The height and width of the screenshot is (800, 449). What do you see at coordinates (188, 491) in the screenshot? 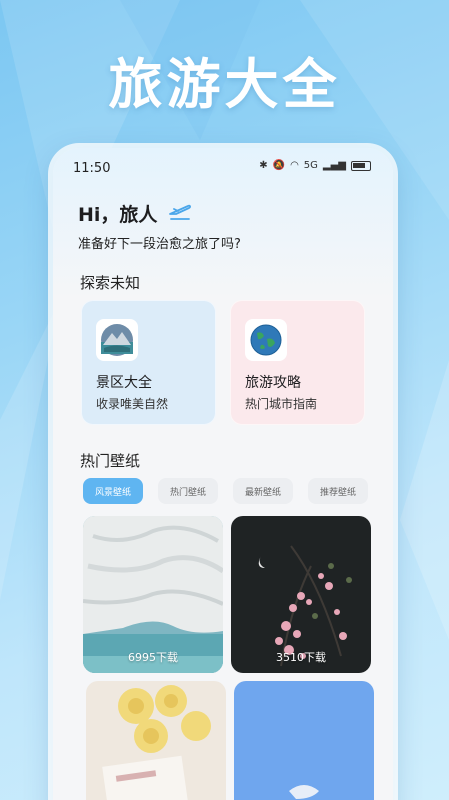
I see `tab-hot-wallpapers: 热门壁纸` at bounding box center [188, 491].